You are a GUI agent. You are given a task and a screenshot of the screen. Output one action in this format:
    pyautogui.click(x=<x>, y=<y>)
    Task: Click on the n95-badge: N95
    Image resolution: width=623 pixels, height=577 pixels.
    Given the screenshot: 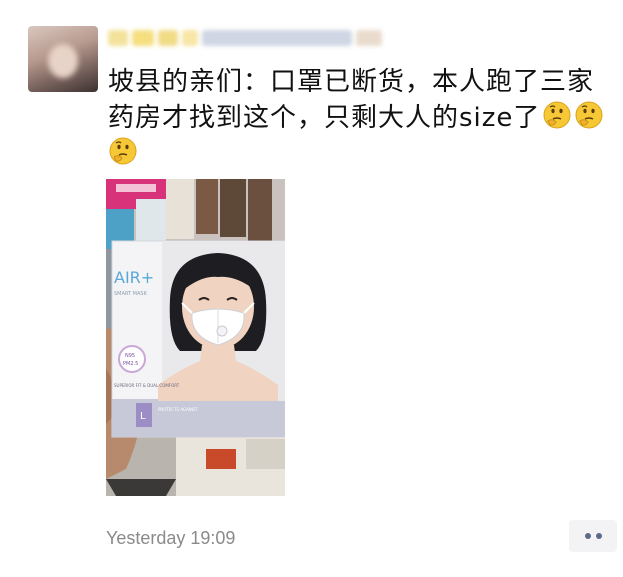 What is the action you would take?
    pyautogui.click(x=130, y=356)
    